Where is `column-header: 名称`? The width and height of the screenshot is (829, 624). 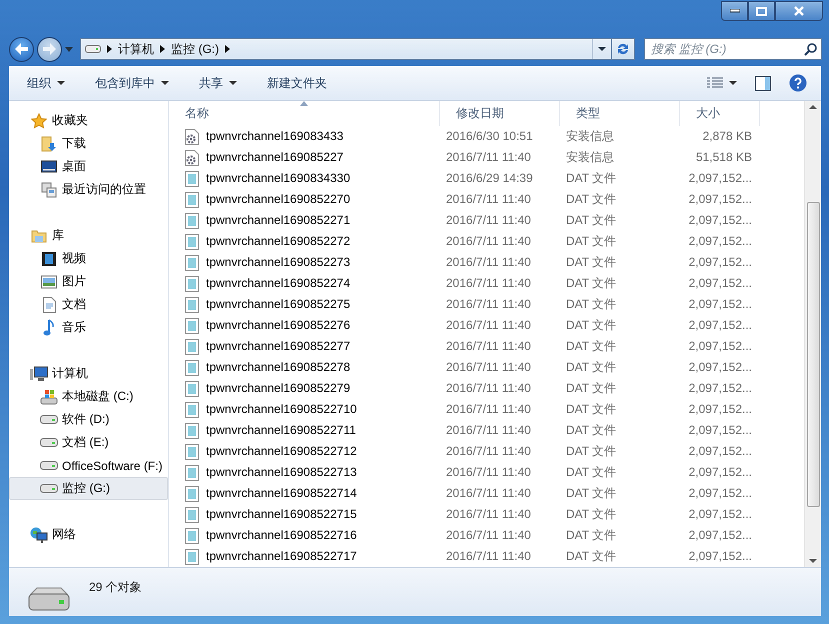
column-header: 名称 is located at coordinates (304, 113).